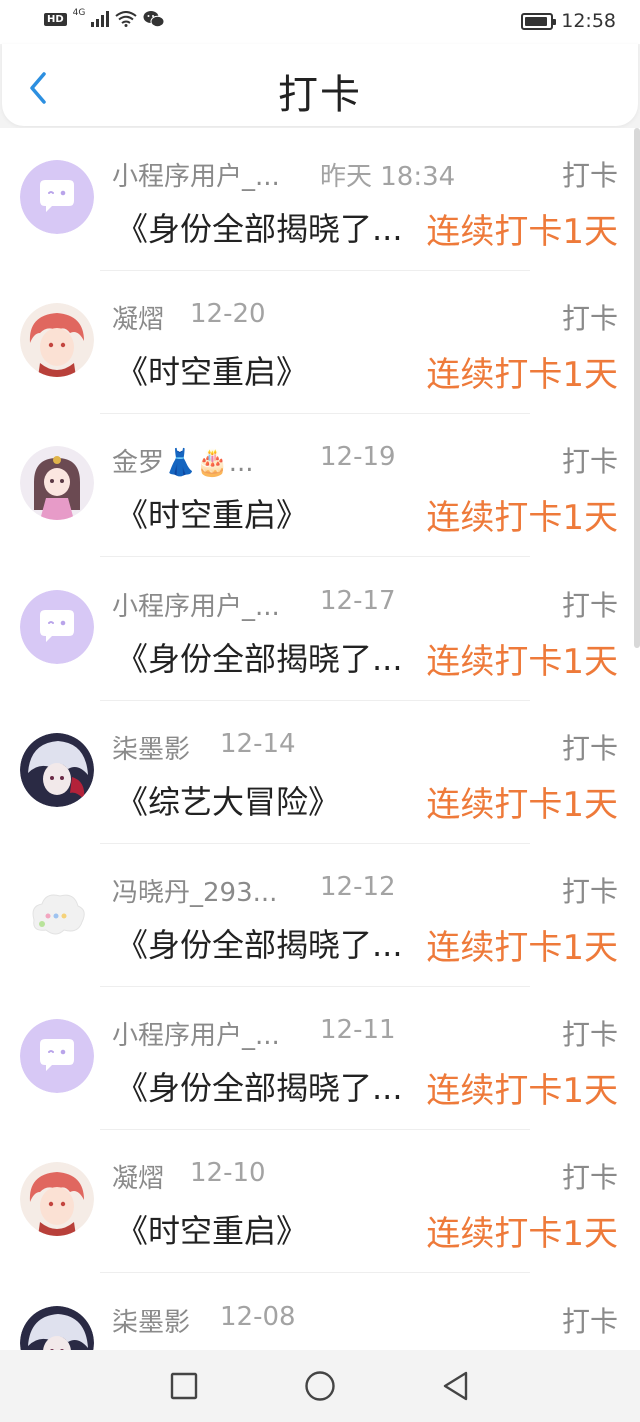 The width and height of the screenshot is (640, 1422). I want to click on timestamp: 昨天 18:34, so click(388, 177).